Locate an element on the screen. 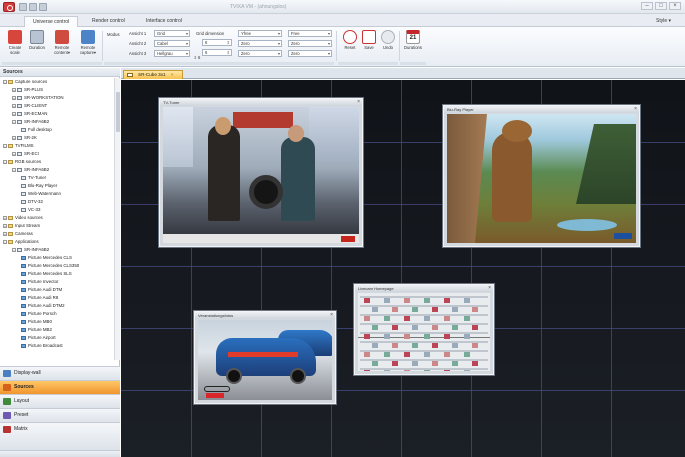 This screenshot has width=685, height=457. tree-item: Picture Broadcast is located at coordinates (42, 345).